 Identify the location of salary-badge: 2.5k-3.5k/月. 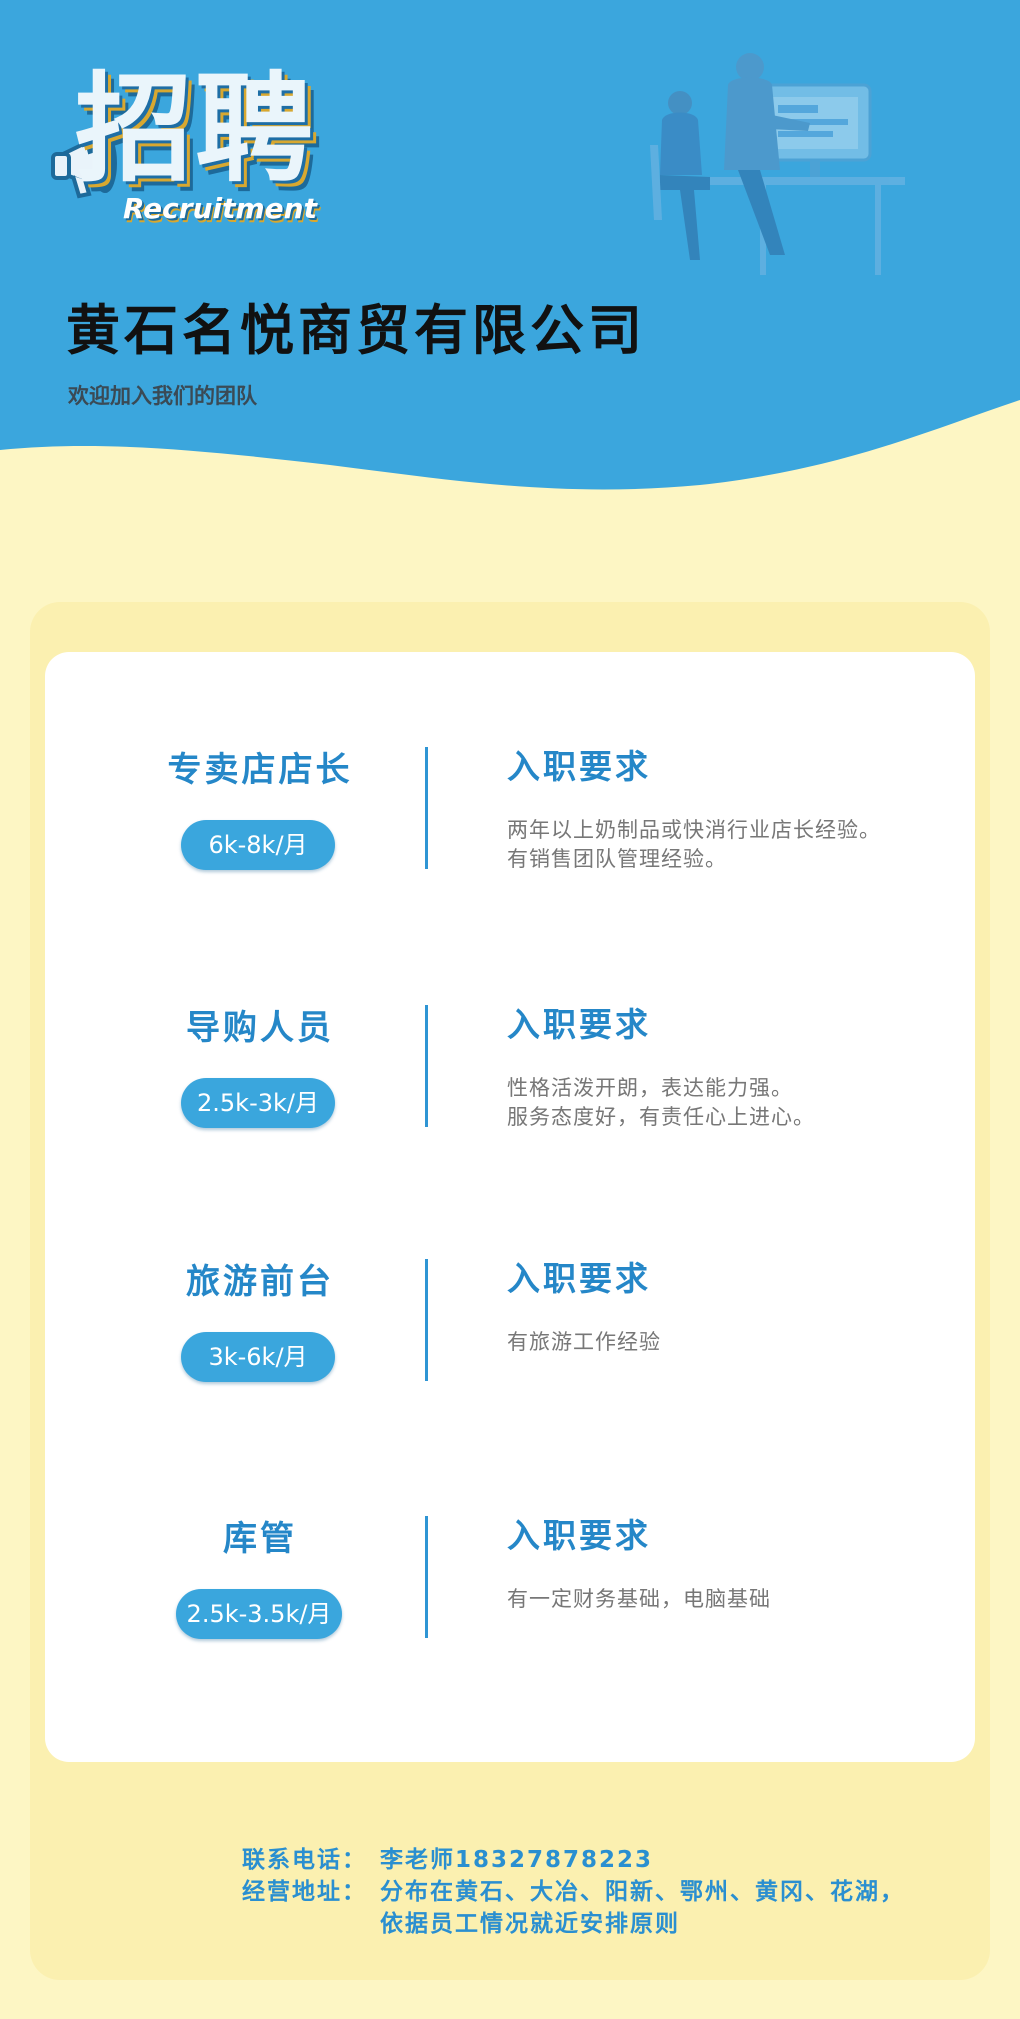
(259, 1614).